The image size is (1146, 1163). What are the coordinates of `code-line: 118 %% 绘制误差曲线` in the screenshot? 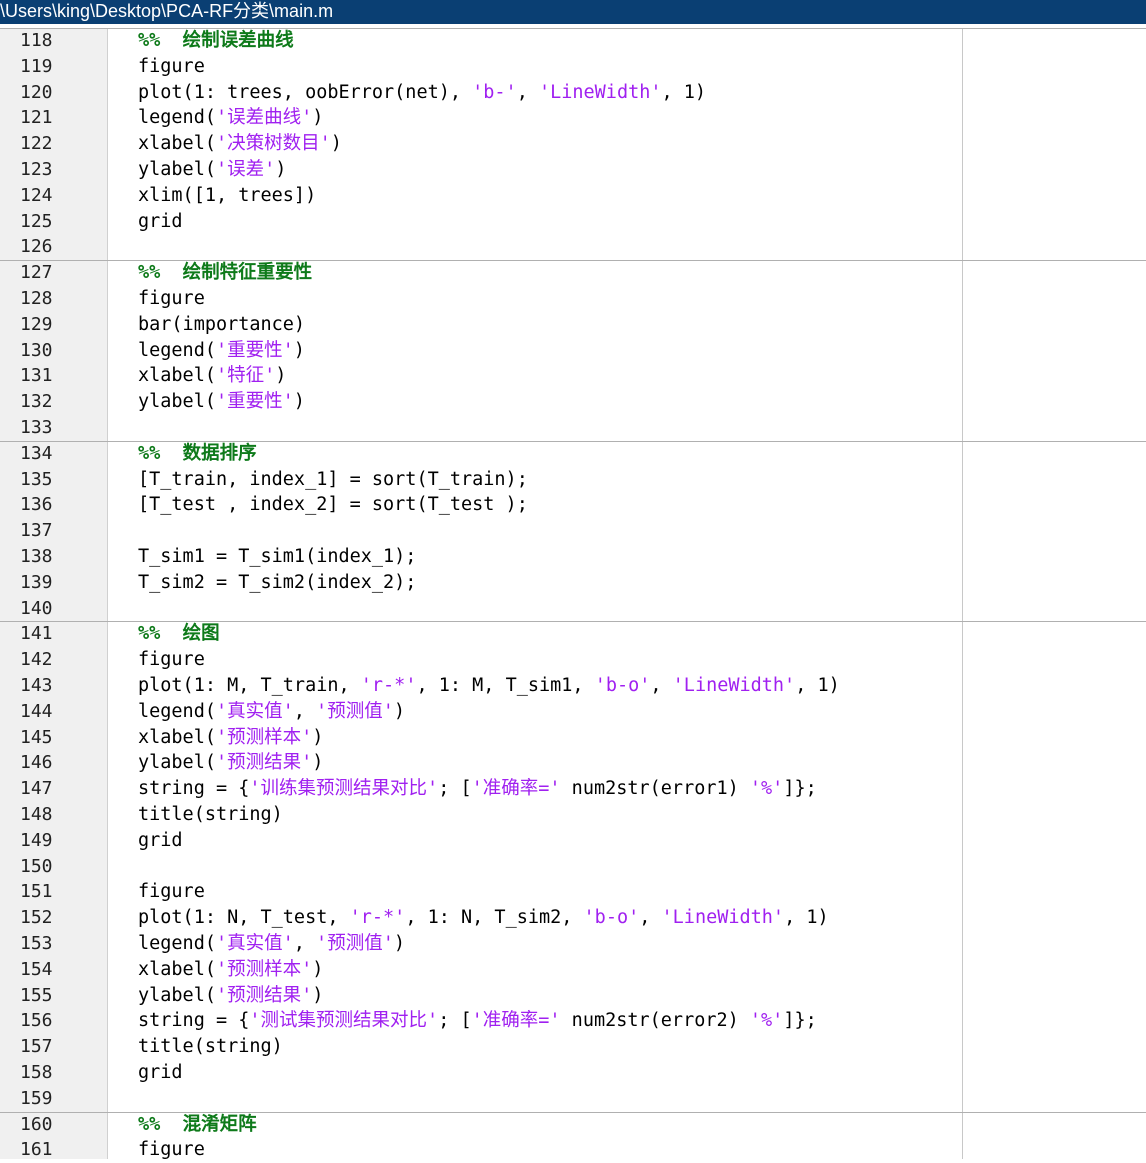 It's located at (573, 41).